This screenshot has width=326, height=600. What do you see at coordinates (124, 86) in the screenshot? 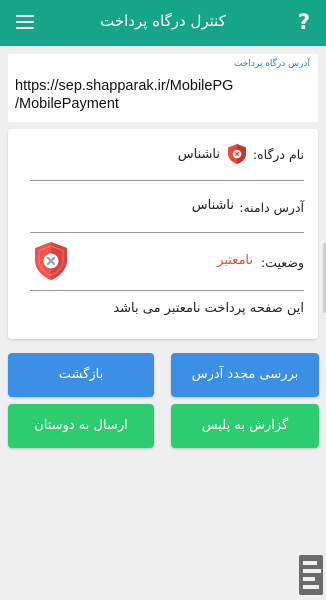
I see `url-line-1: https://sep.shapparak.ir/MobilePG` at bounding box center [124, 86].